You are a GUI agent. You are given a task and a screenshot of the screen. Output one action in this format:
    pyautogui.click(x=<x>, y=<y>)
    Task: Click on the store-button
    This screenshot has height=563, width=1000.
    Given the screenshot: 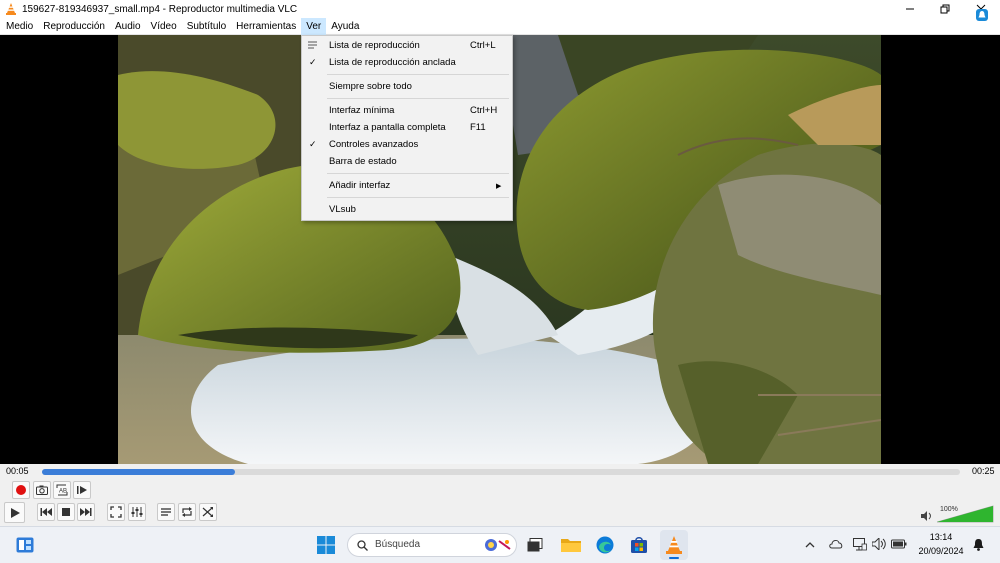 What is the action you would take?
    pyautogui.click(x=639, y=545)
    